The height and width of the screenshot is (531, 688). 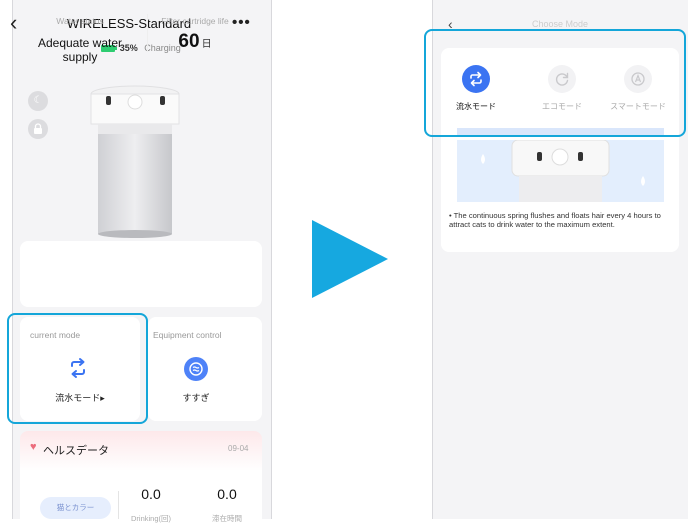 What do you see at coordinates (555, 83) in the screenshot?
I see `mode-selection-highlight-box` at bounding box center [555, 83].